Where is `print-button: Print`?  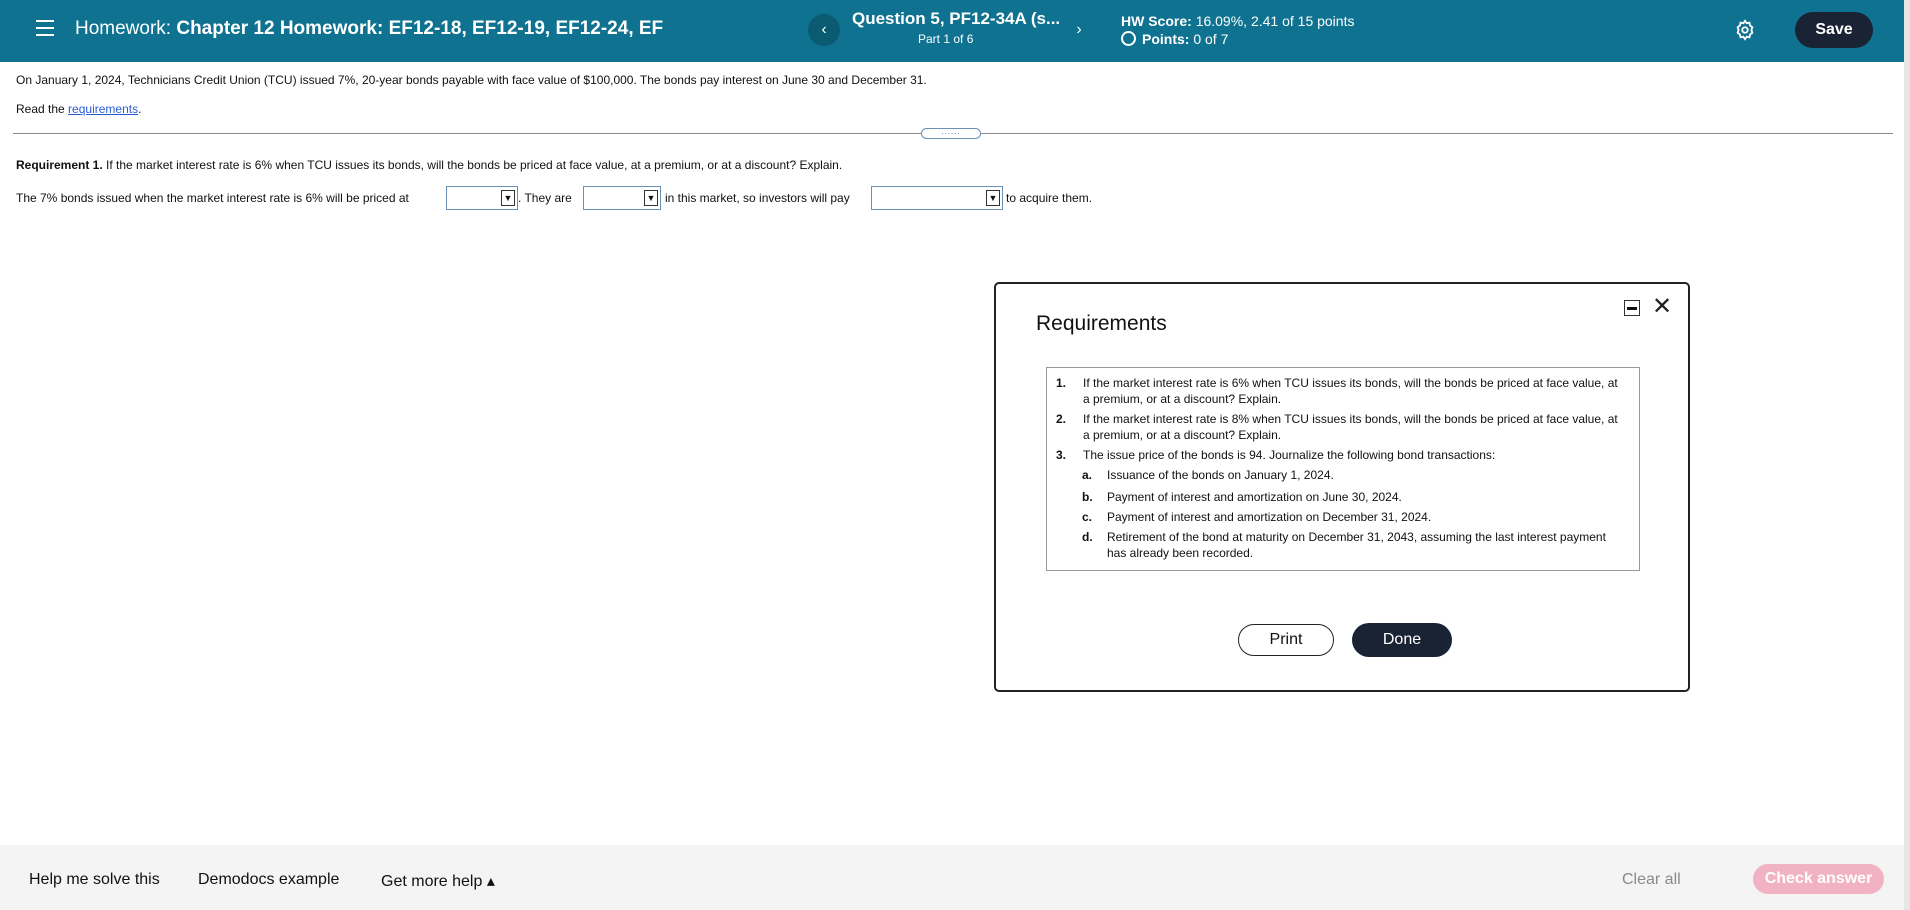 print-button: Print is located at coordinates (1286, 640).